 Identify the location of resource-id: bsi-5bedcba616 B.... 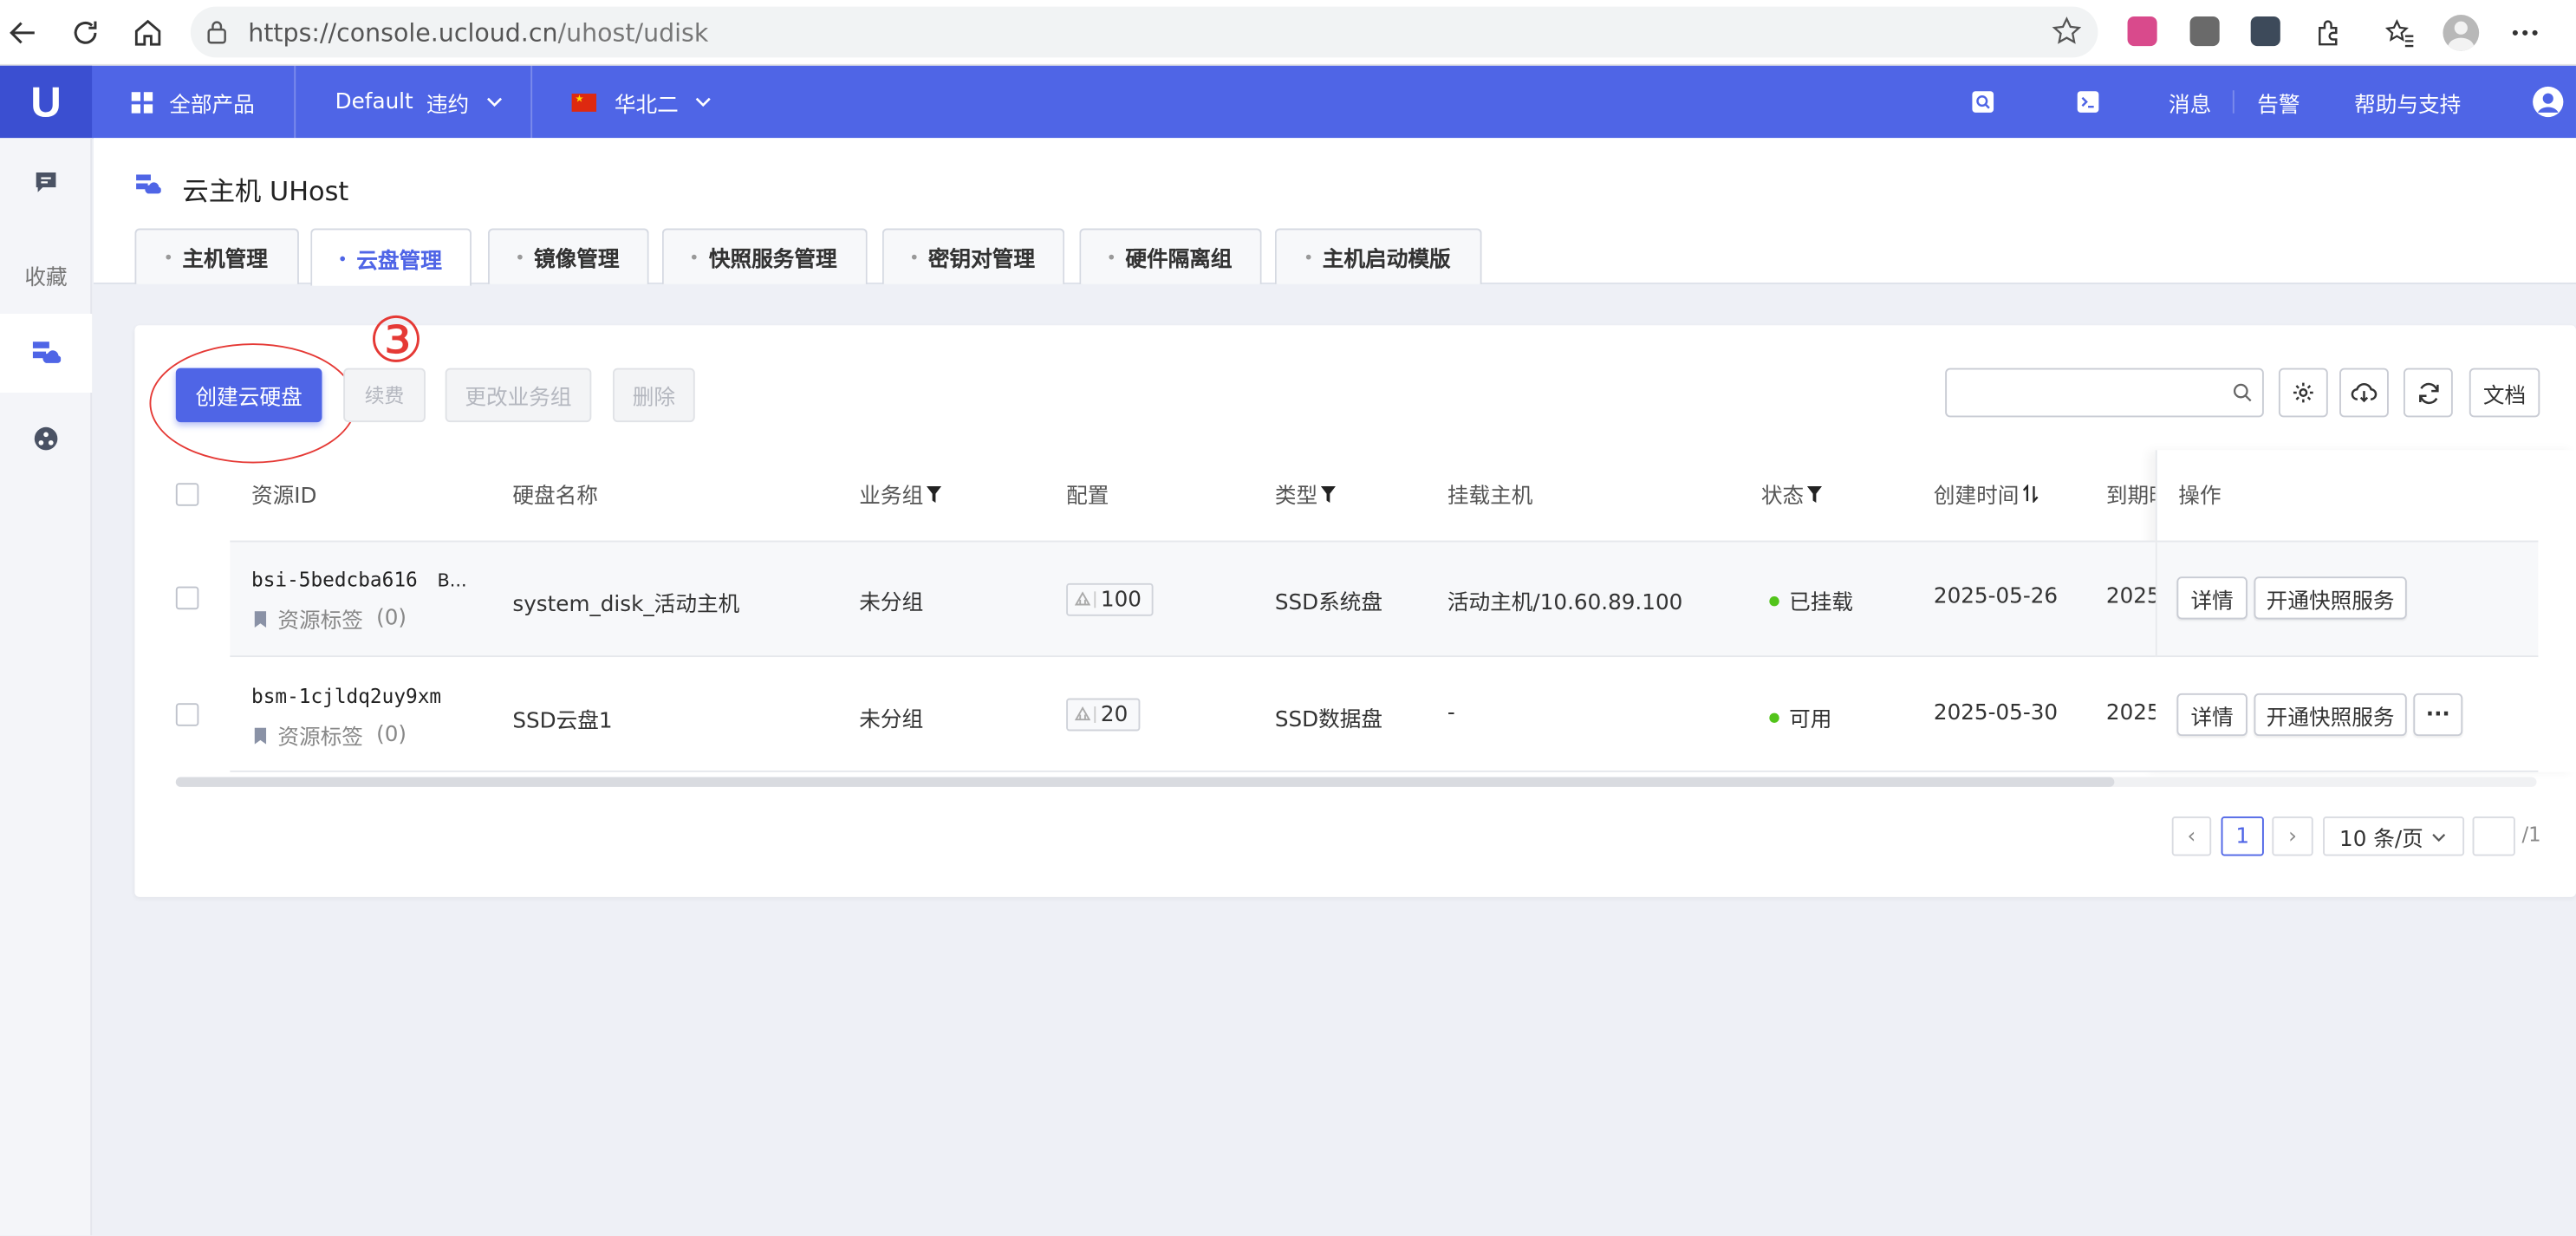
(359, 580).